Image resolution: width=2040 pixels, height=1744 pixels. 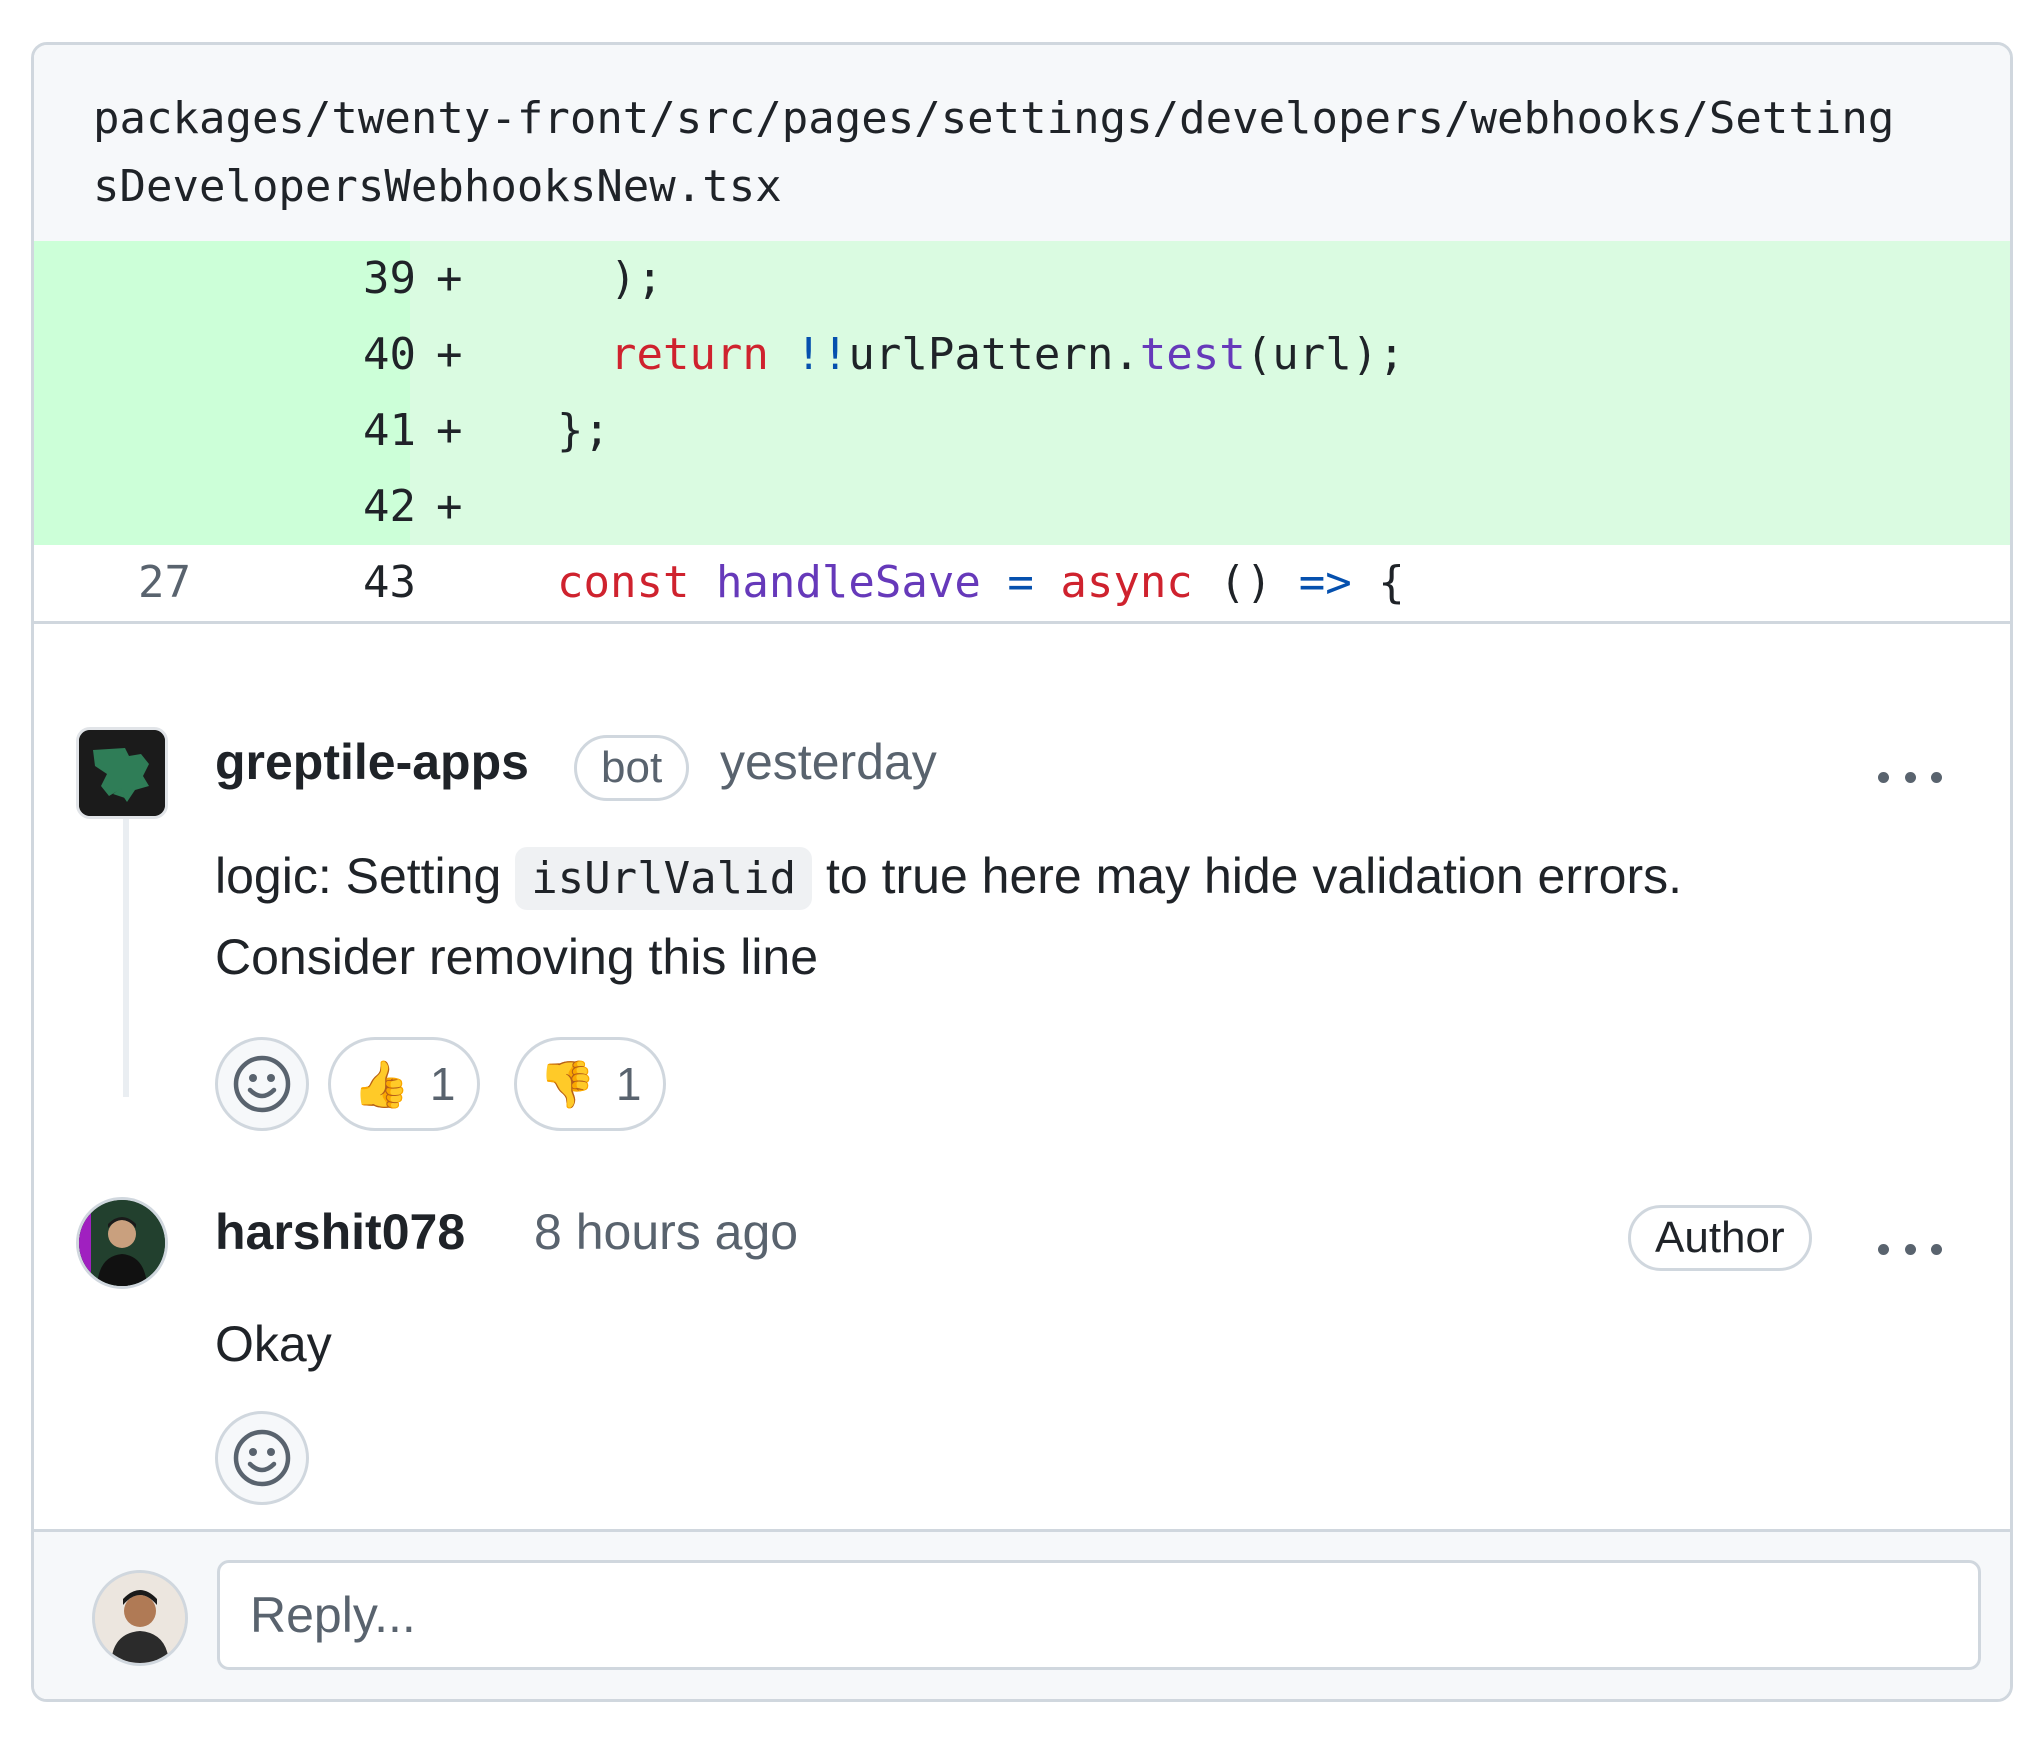 I want to click on new-line-number: 42, so click(x=303, y=507).